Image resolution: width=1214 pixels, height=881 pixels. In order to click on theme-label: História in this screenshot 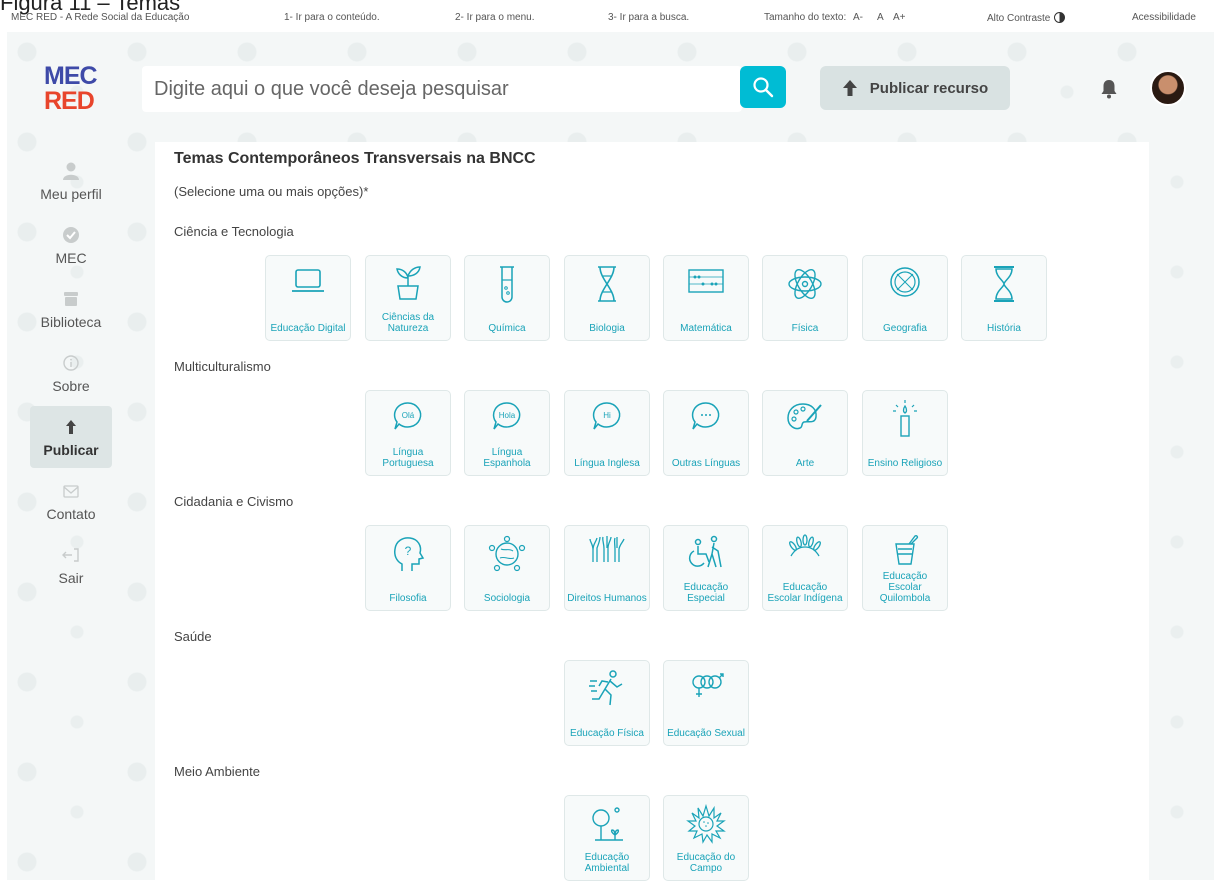, I will do `click(1004, 328)`.